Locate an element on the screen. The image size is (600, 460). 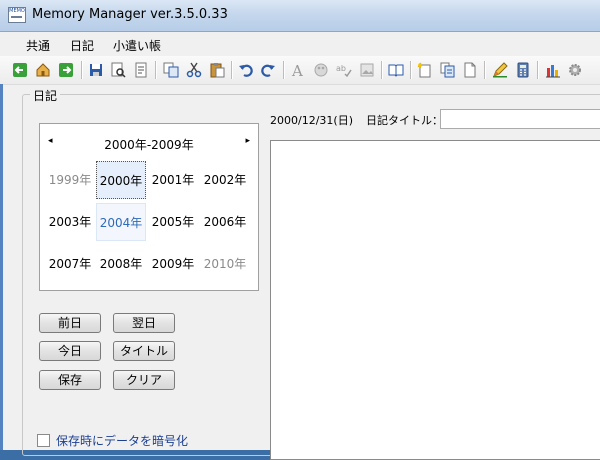
forward-arrow-icon is located at coordinates (66, 70).